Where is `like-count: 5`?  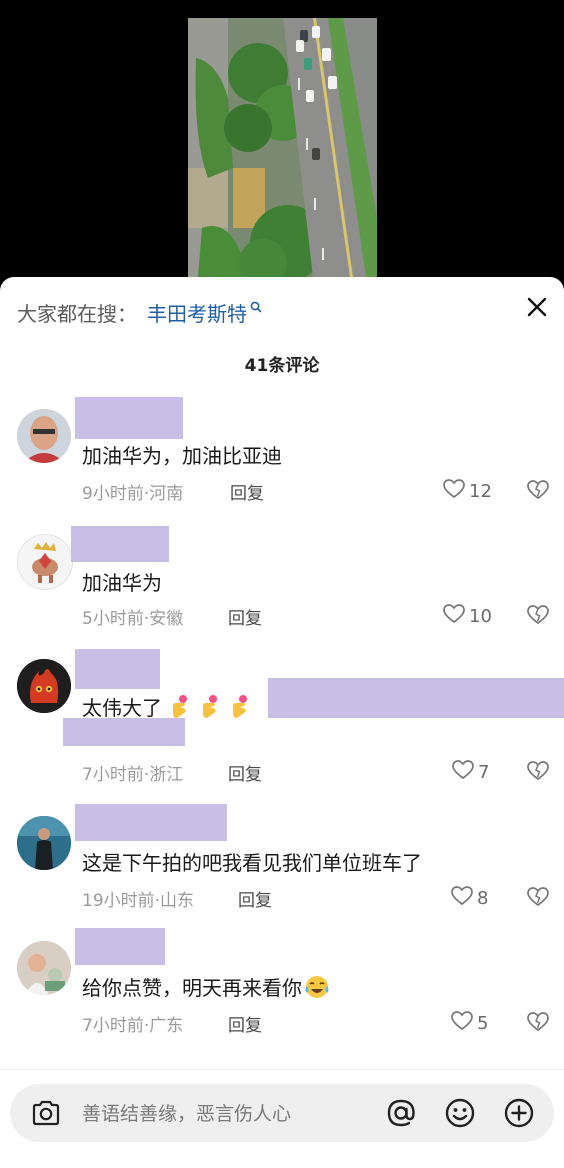
like-count: 5 is located at coordinates (483, 1023).